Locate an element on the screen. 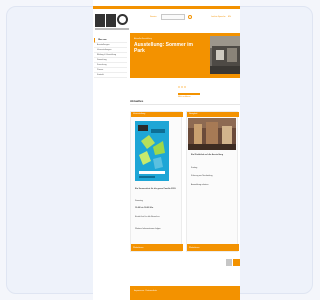  pager-prev-button is located at coordinates (229, 262).